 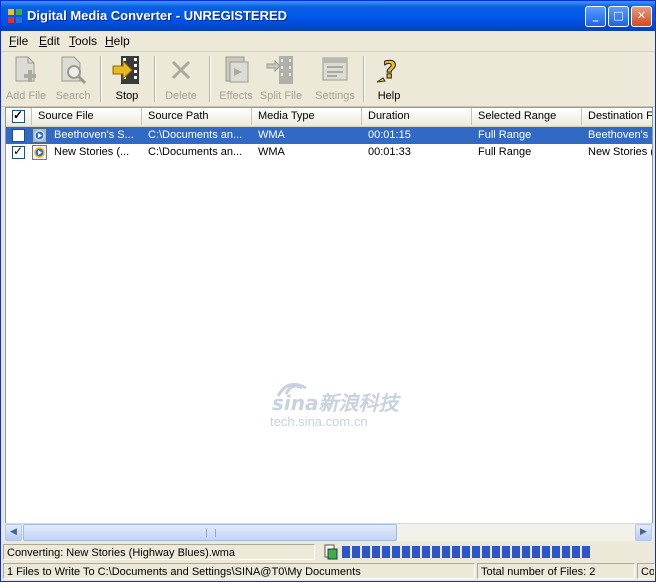 I want to click on help-label: Help, so click(x=389, y=96).